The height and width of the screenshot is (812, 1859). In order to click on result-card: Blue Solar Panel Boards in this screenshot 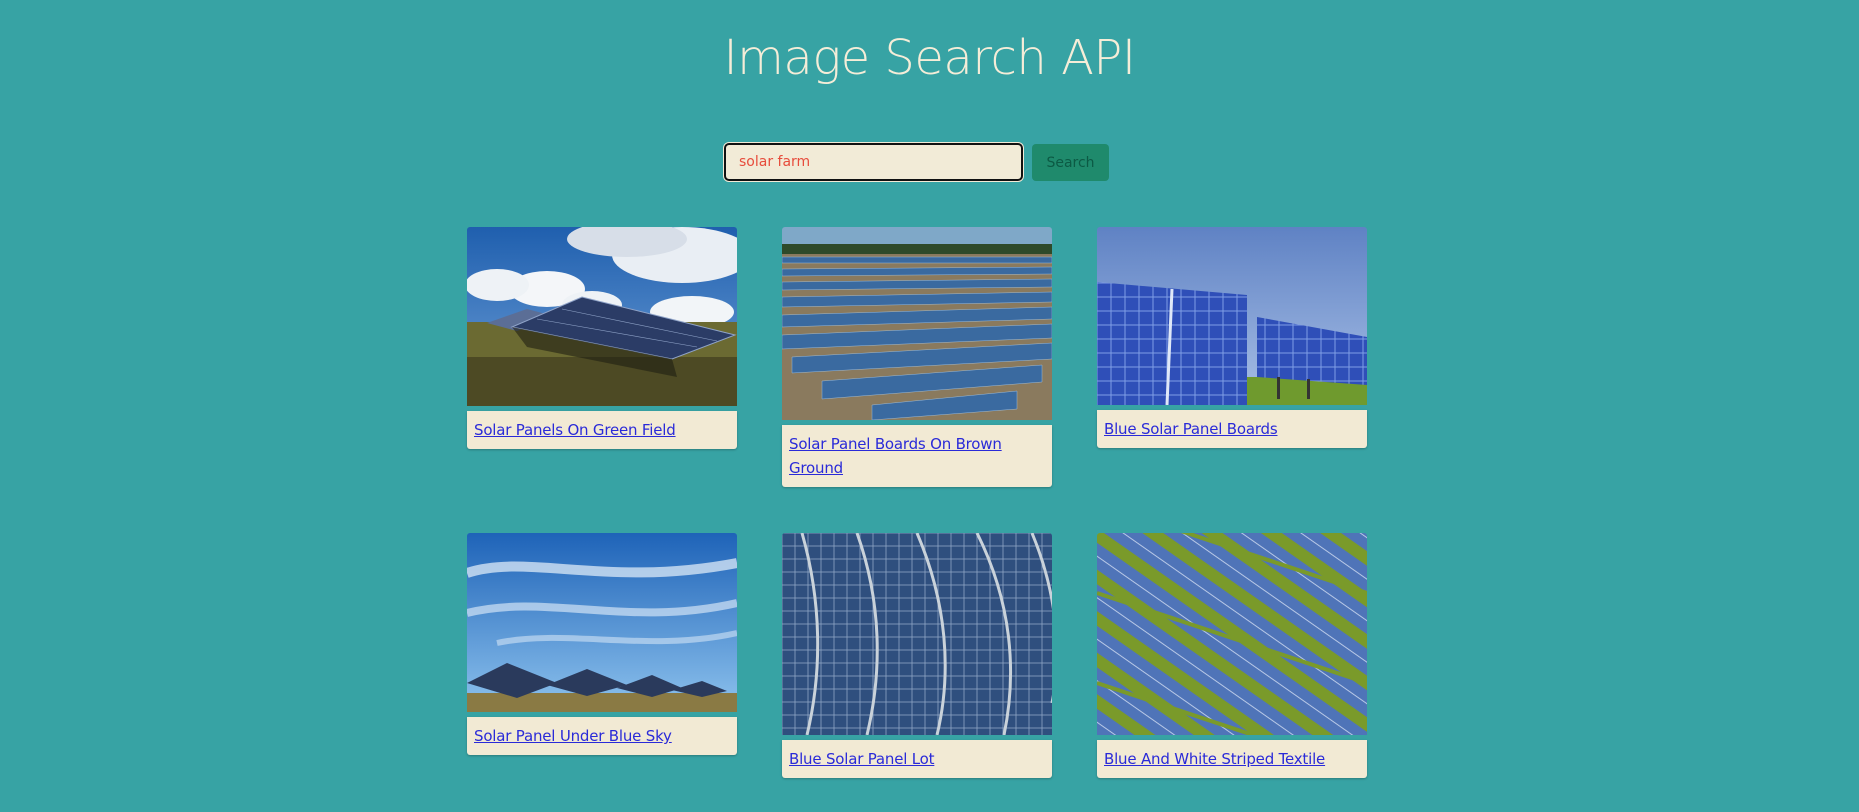, I will do `click(1232, 337)`.